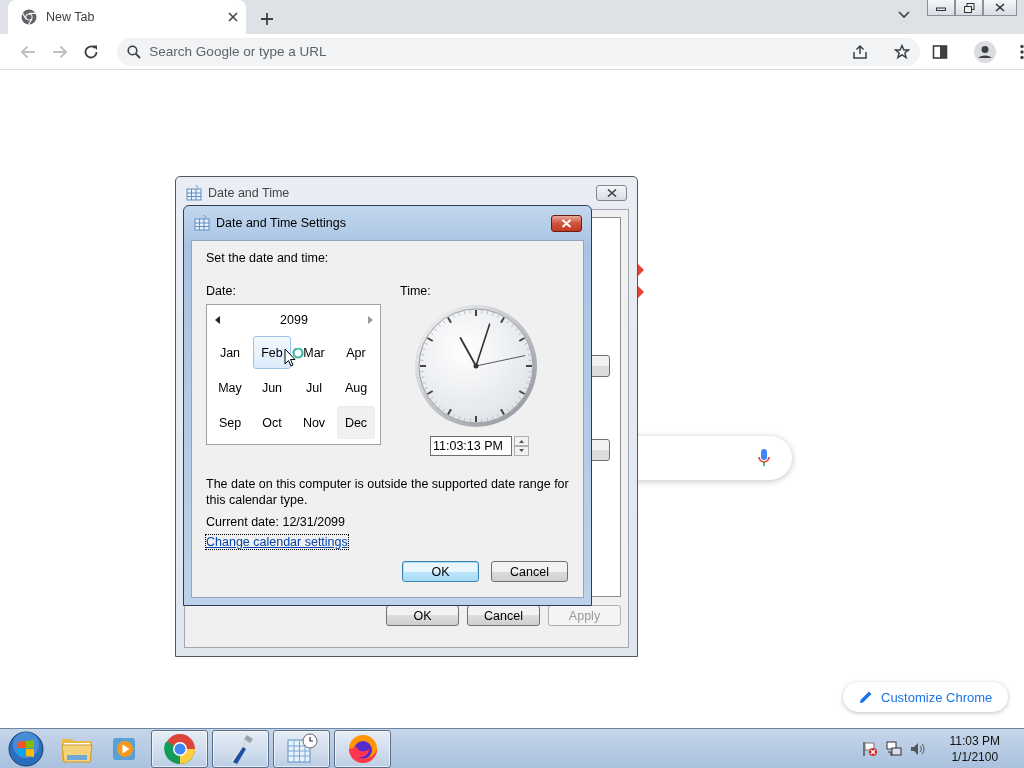  What do you see at coordinates (277, 542) in the screenshot?
I see `calendar-settings-link: Change calendar settings` at bounding box center [277, 542].